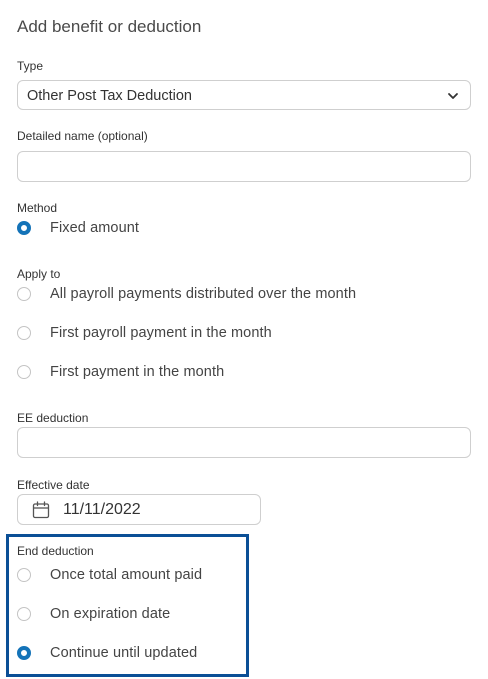 This screenshot has height=679, width=488. Describe the element at coordinates (53, 485) in the screenshot. I see `effective-date-label: Effective date` at that location.